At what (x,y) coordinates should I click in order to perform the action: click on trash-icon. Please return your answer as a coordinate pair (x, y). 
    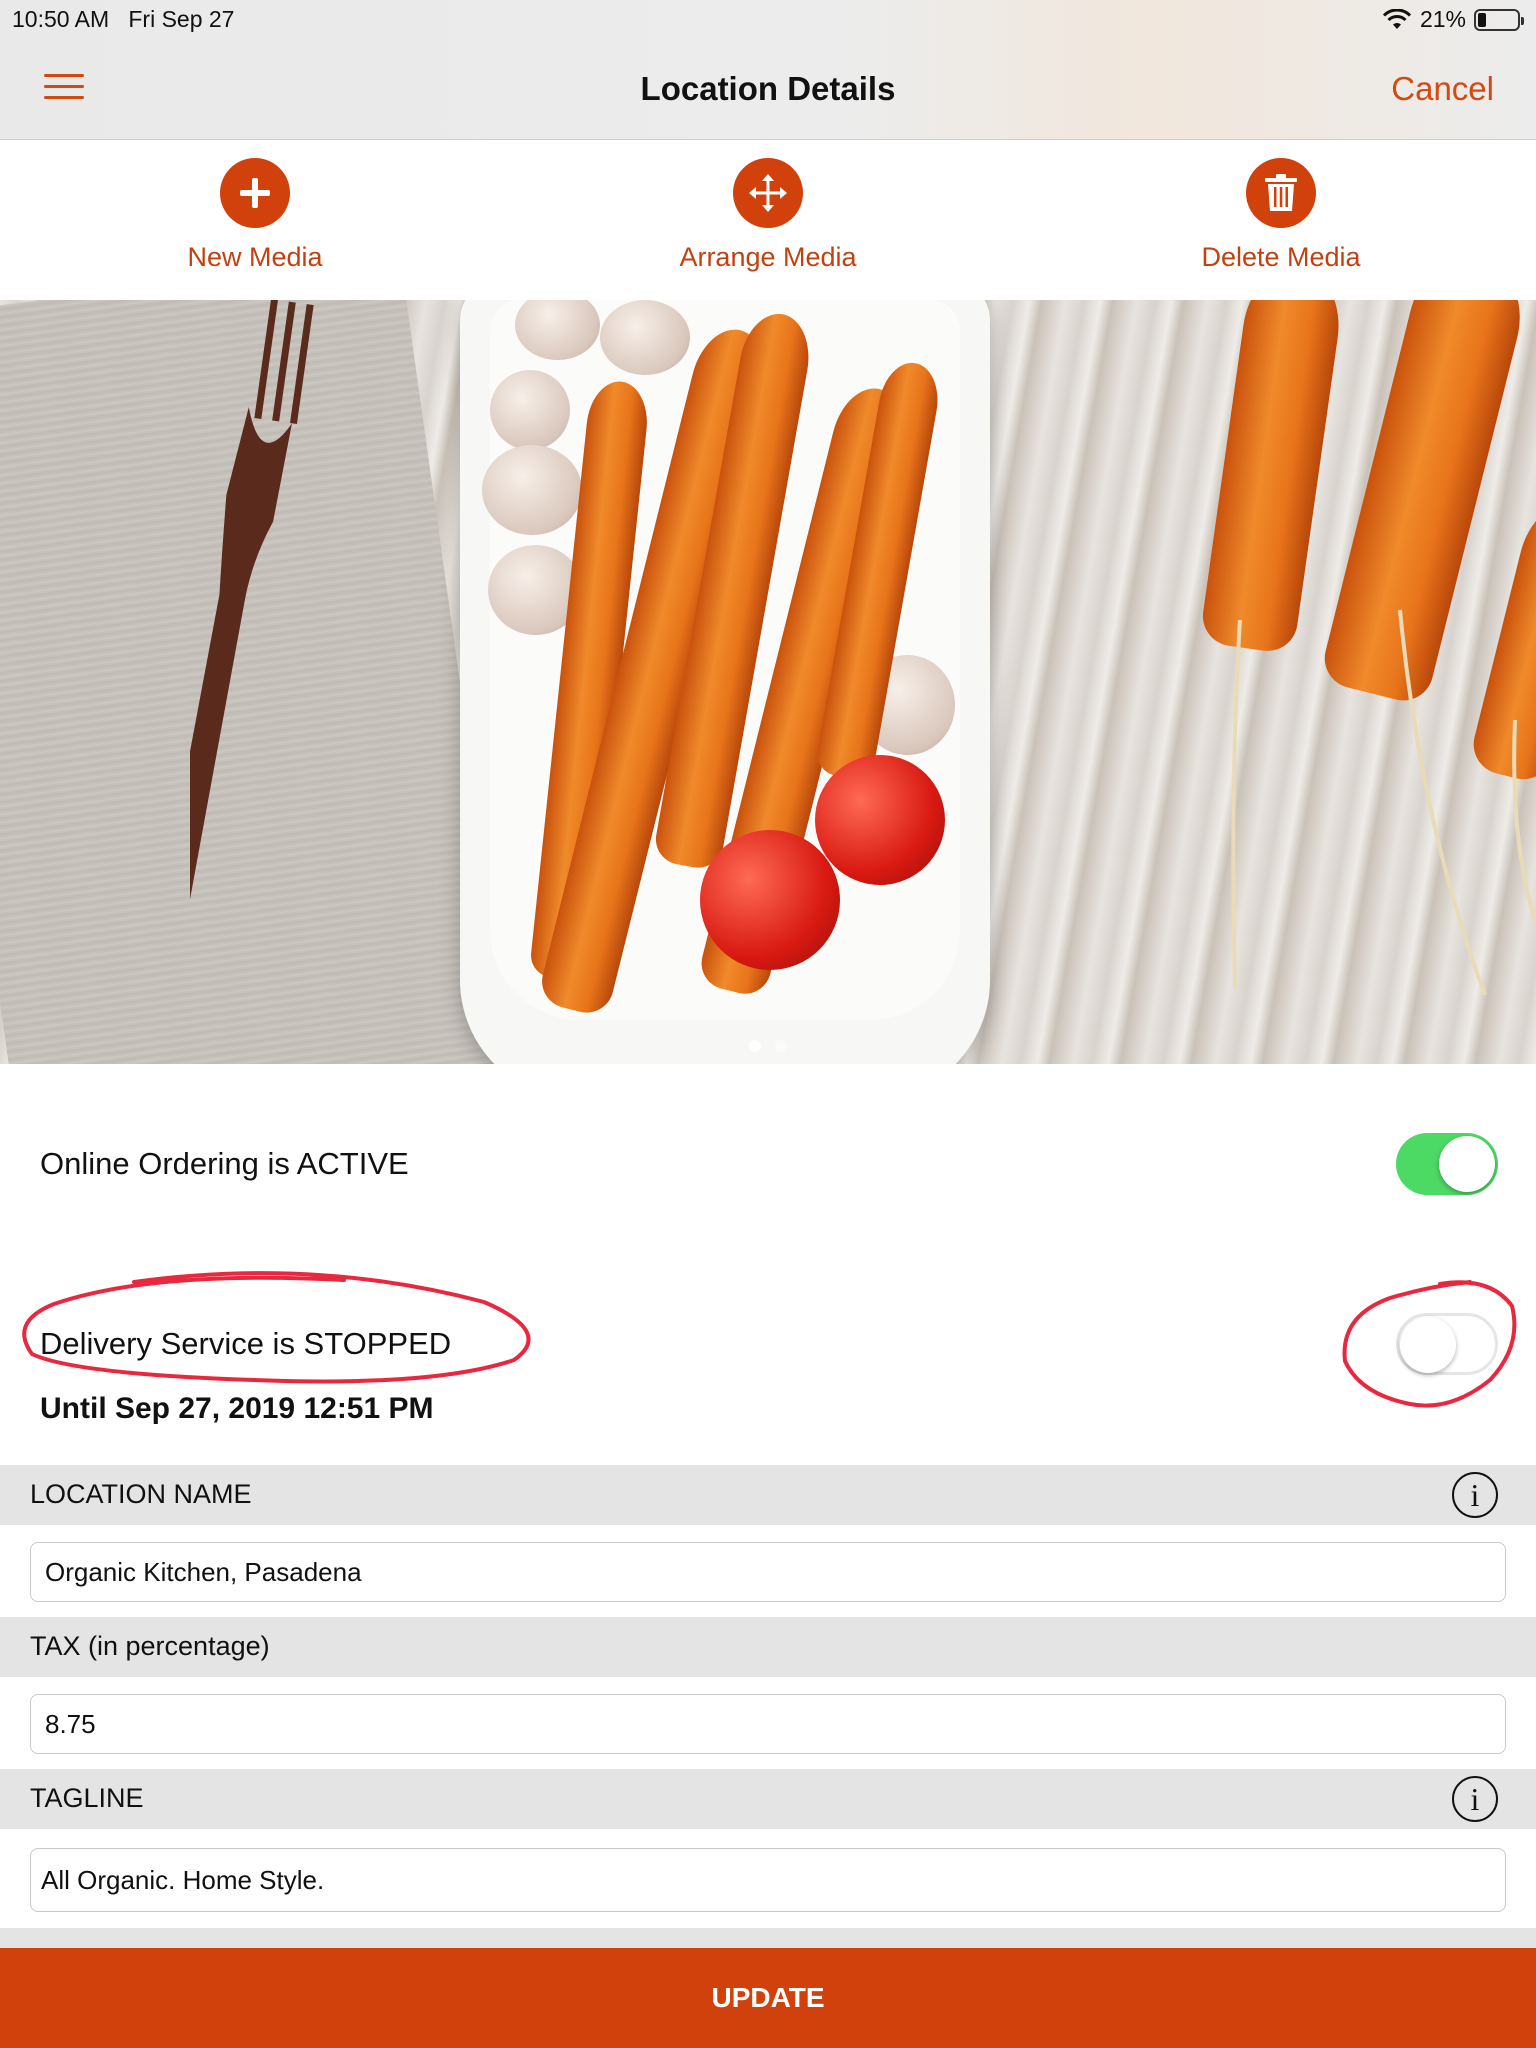
    Looking at the image, I should click on (1281, 193).